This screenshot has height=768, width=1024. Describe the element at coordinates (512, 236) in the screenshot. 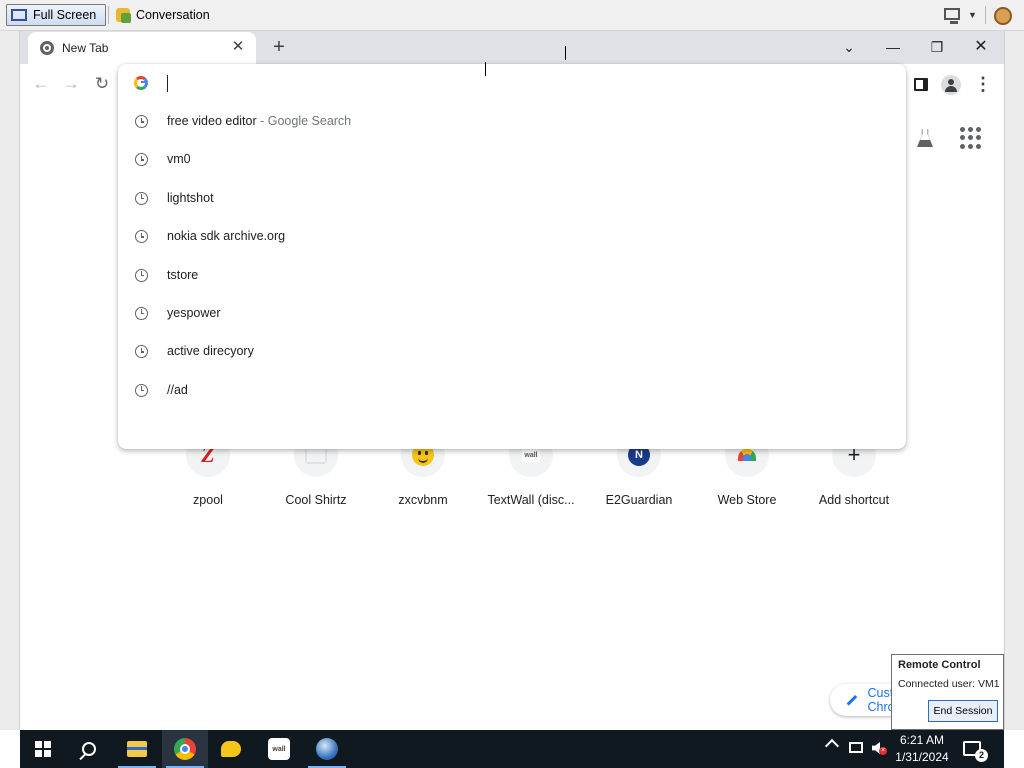

I see `suggestion-item: nokia sdk archive.org` at that location.